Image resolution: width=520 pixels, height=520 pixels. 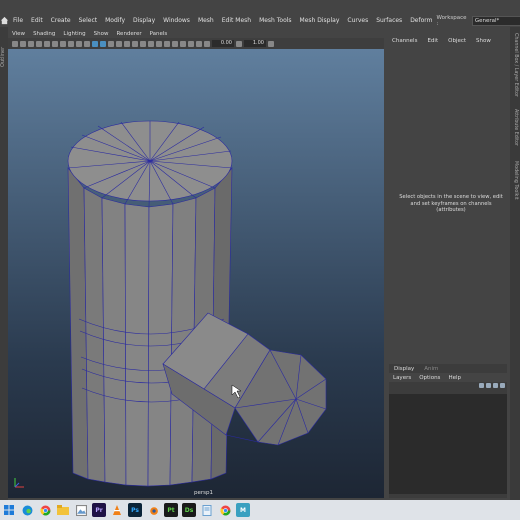 What do you see at coordinates (451, 20) in the screenshot?
I see `workspace-label: Workspace :` at bounding box center [451, 20].